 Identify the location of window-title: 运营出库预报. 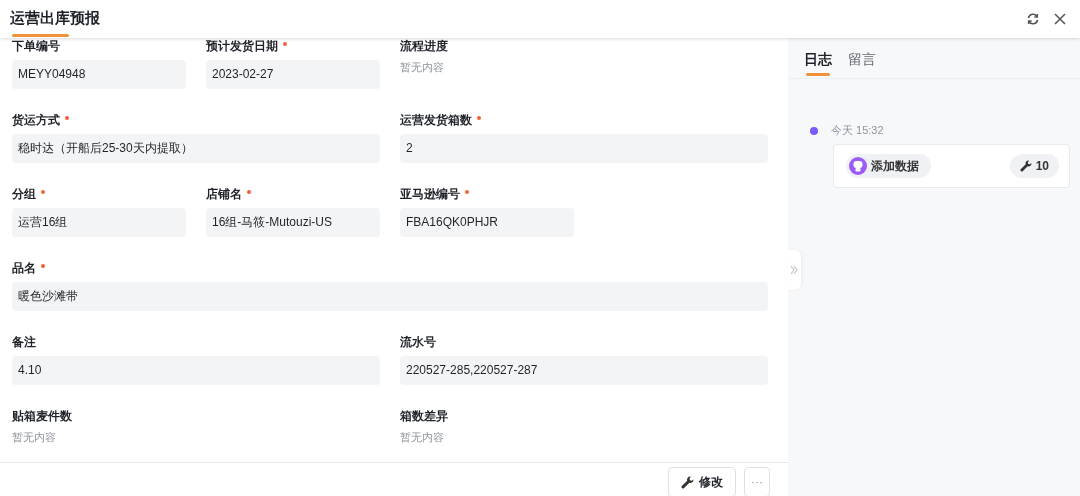
(55, 18).